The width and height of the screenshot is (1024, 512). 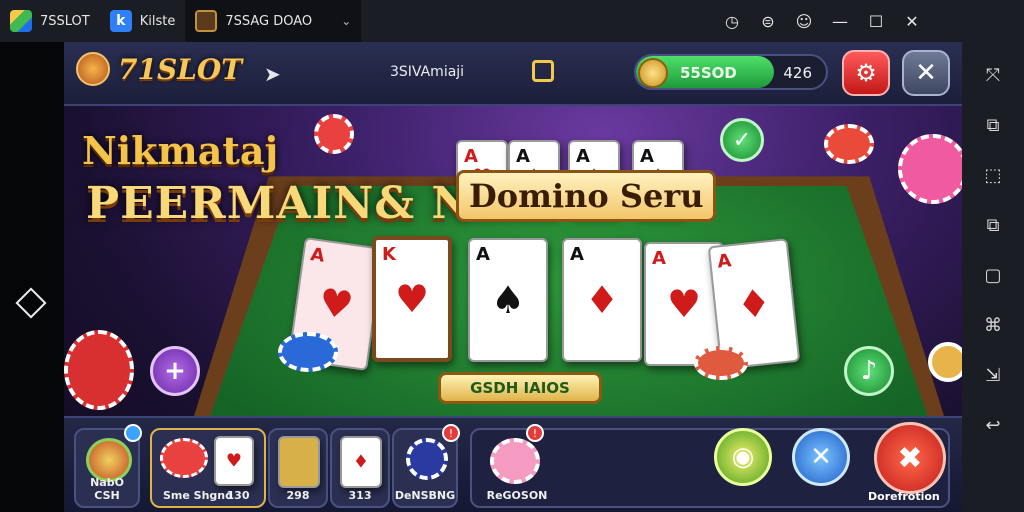 I want to click on confetti, so click(x=945, y=362).